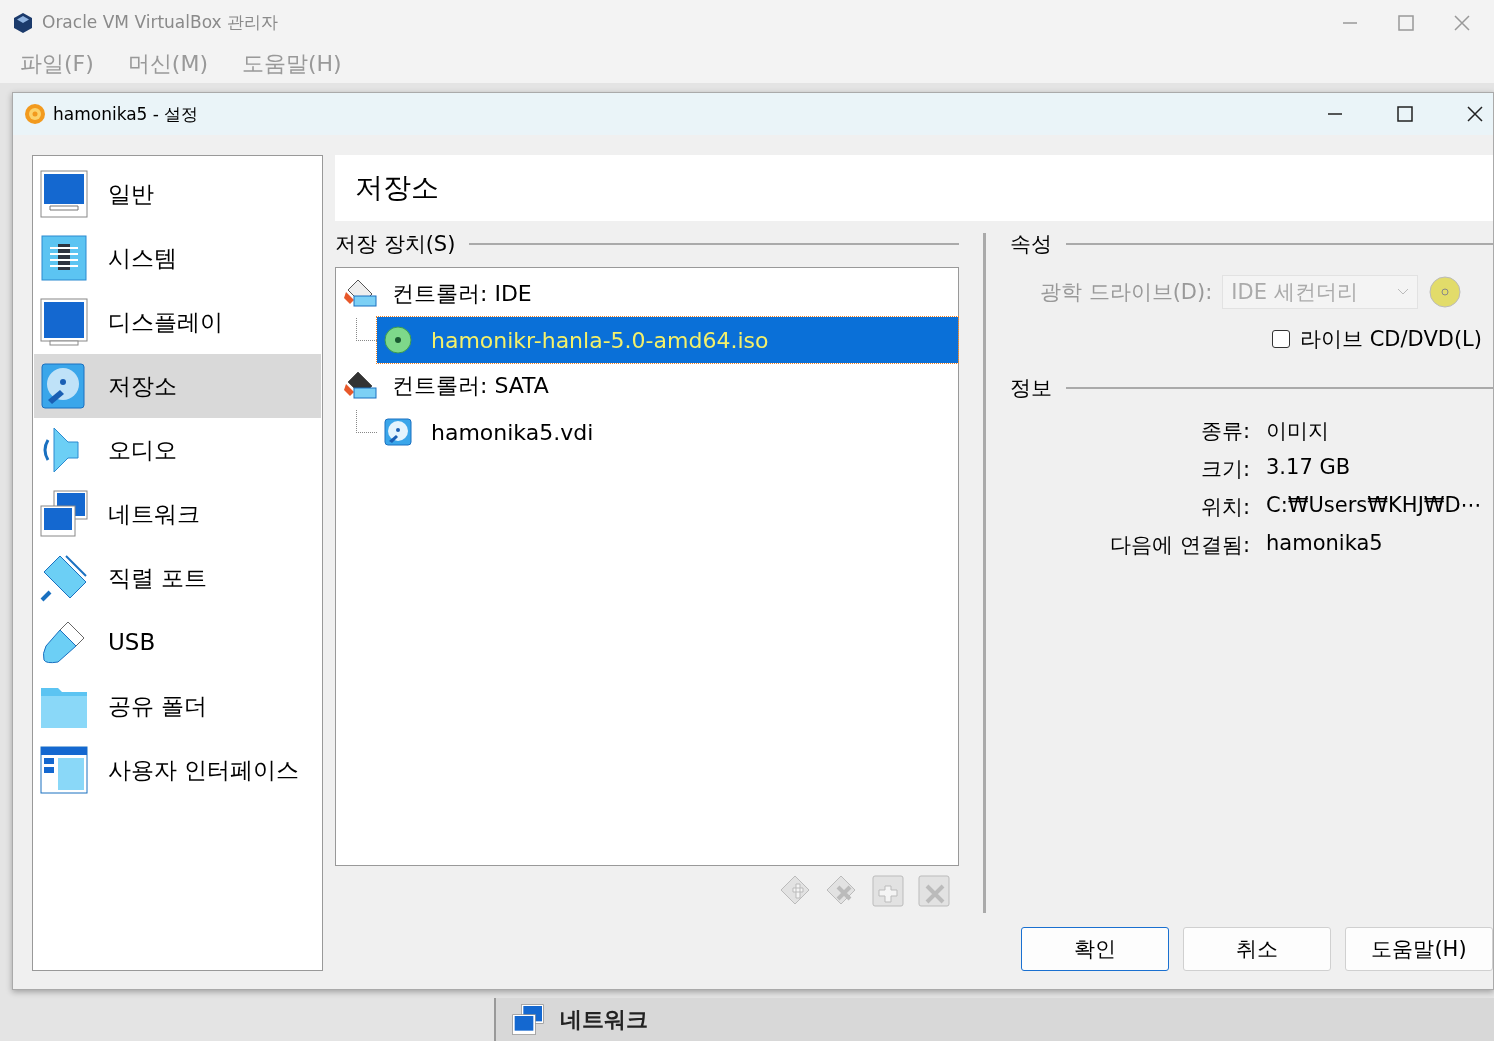 The image size is (1494, 1041). Describe the element at coordinates (1419, 949) in the screenshot. I see `dialog-button: 도움말(H)` at that location.